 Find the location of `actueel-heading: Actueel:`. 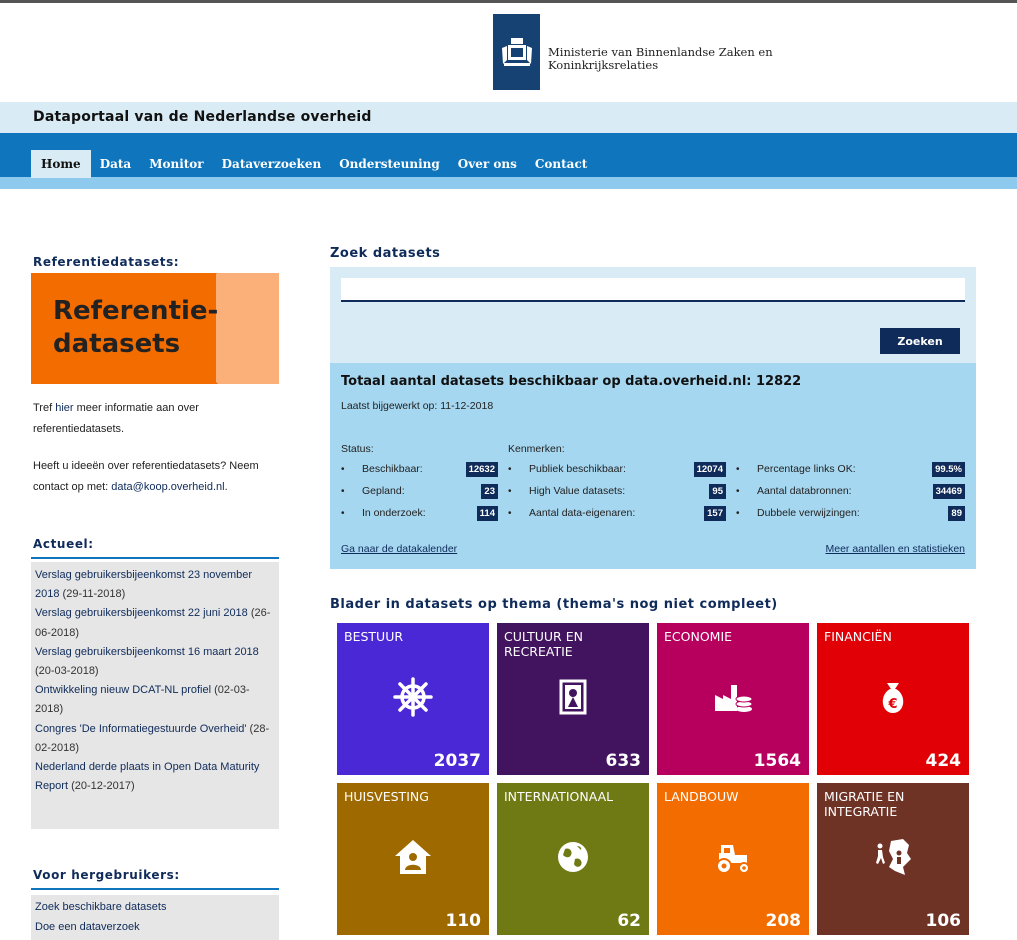

actueel-heading: Actueel: is located at coordinates (63, 544).